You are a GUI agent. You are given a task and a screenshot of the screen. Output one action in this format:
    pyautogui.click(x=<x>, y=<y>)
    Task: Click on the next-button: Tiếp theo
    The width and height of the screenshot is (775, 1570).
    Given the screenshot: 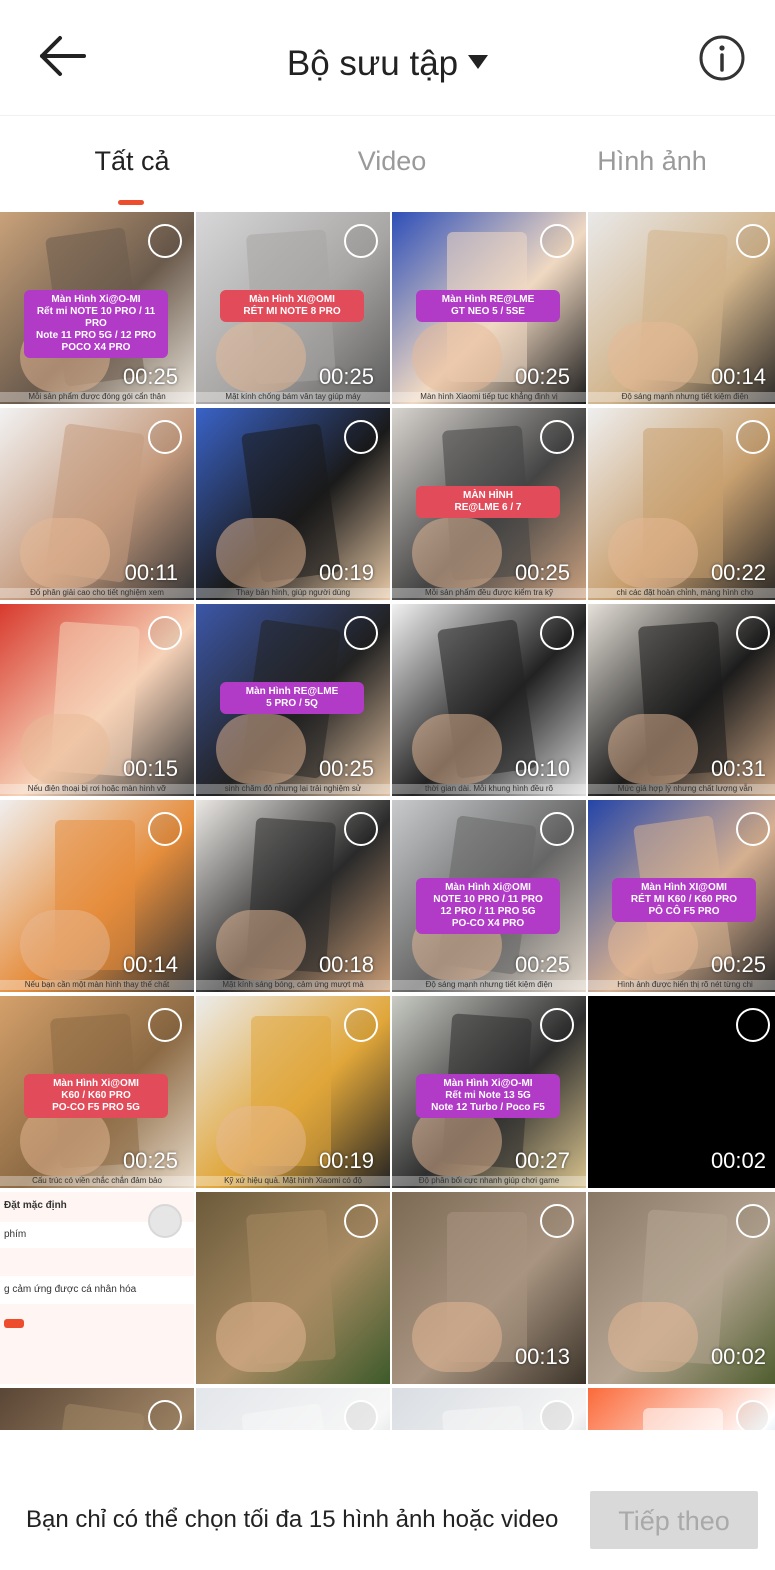 What is the action you would take?
    pyautogui.click(x=674, y=1520)
    